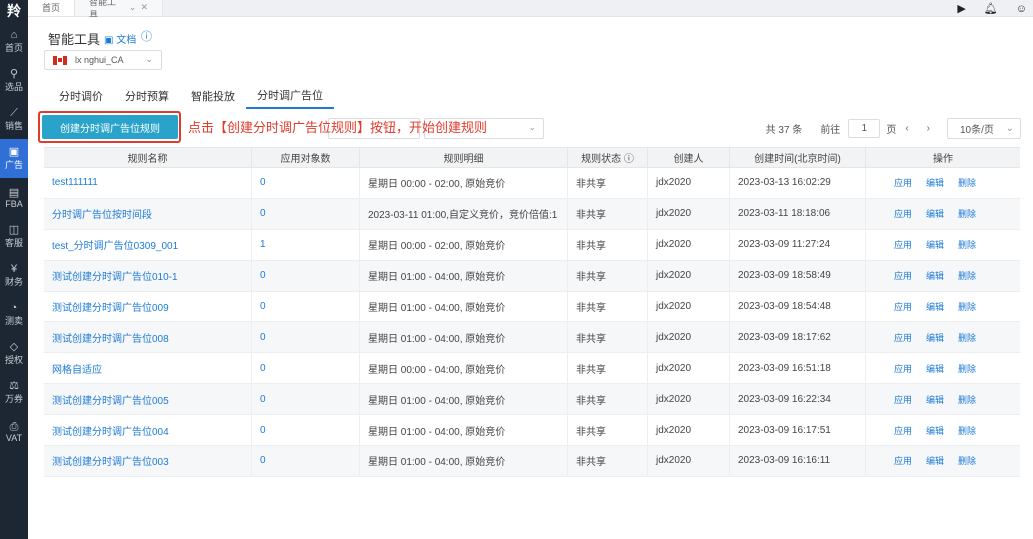  Describe the element at coordinates (13, 126) in the screenshot. I see `sidebar-item-label: 销售` at that location.